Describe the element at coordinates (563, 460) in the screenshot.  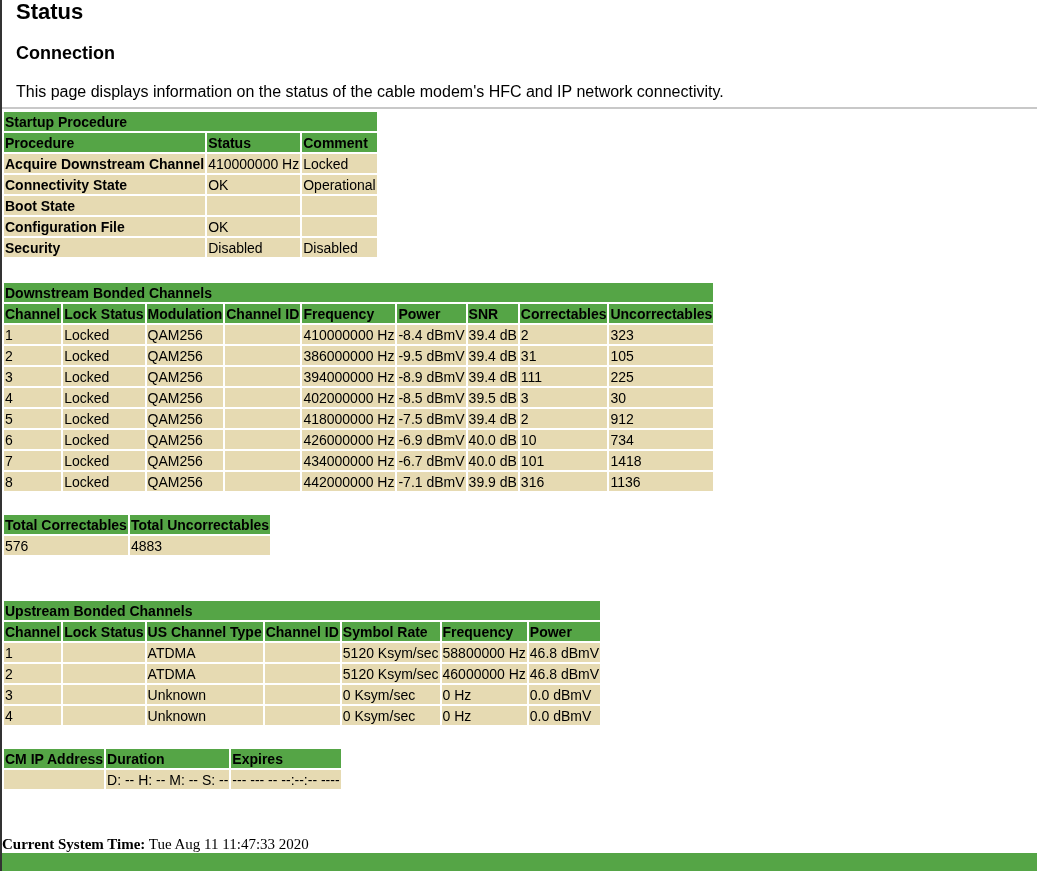
I see `table-cell: 101` at that location.